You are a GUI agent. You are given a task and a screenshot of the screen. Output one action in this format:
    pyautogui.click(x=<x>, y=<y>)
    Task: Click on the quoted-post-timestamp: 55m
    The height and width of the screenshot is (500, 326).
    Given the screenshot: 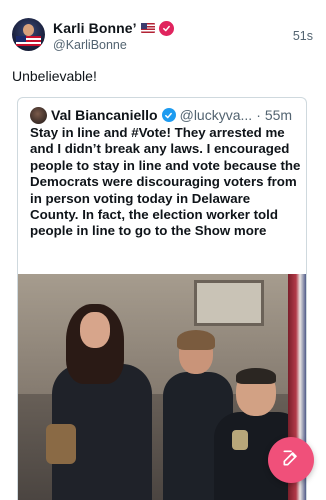 What is the action you would take?
    pyautogui.click(x=278, y=115)
    